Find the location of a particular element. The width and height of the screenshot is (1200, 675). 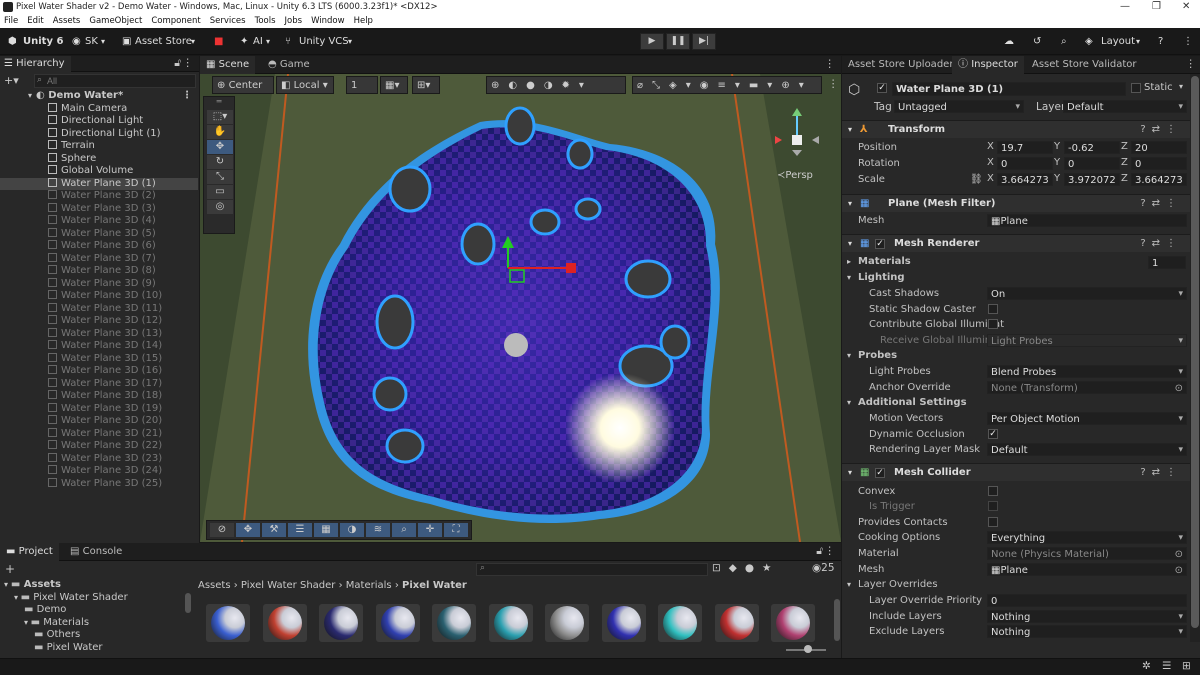

persp-label: ≺Persp is located at coordinates (795, 175).